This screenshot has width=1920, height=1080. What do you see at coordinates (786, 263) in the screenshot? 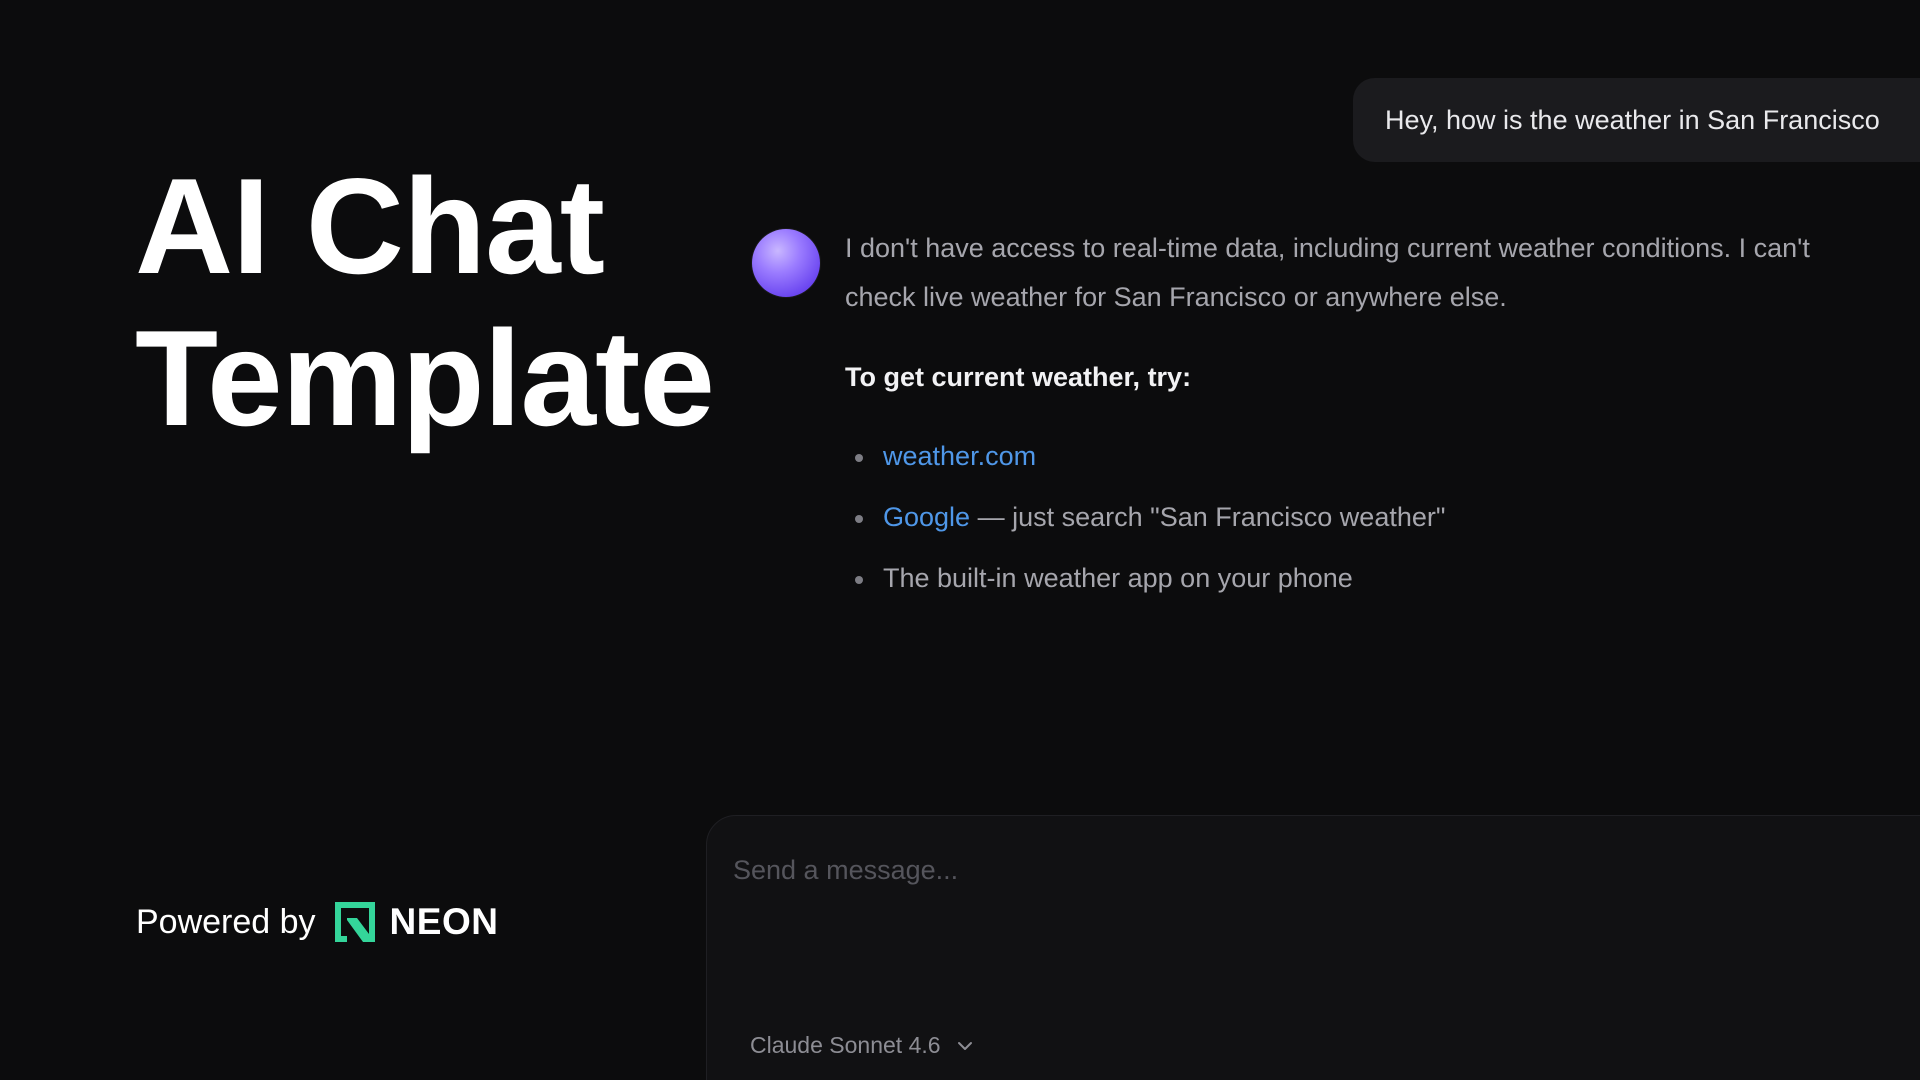
I see `assistant-orb-icon` at bounding box center [786, 263].